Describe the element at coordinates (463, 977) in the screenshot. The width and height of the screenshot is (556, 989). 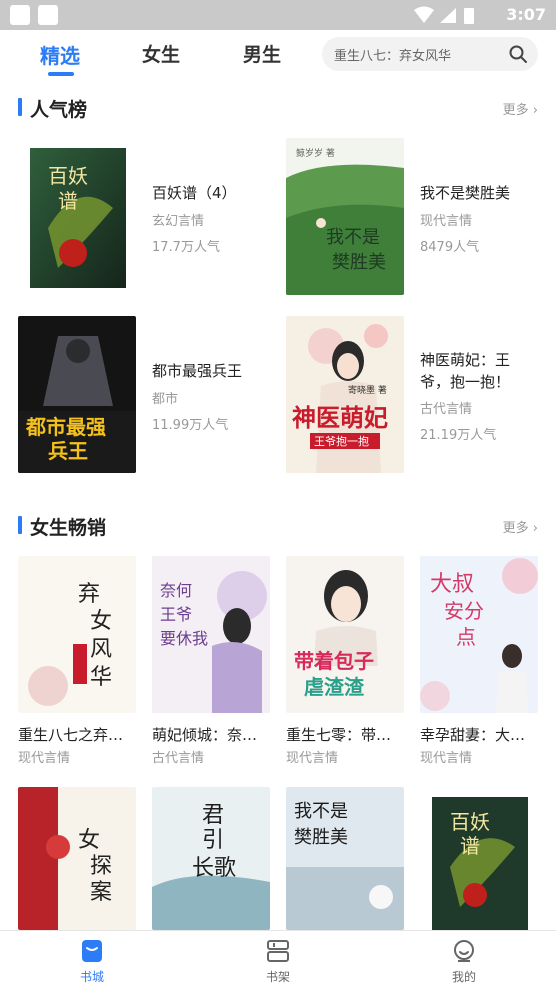
I see `nav-label: 我的` at that location.